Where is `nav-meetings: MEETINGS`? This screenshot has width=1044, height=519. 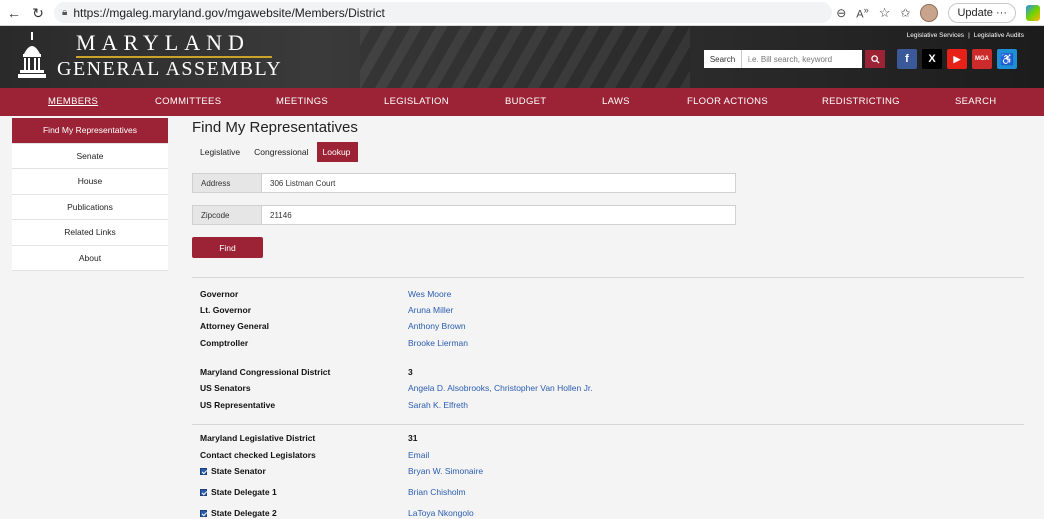 nav-meetings: MEETINGS is located at coordinates (302, 101).